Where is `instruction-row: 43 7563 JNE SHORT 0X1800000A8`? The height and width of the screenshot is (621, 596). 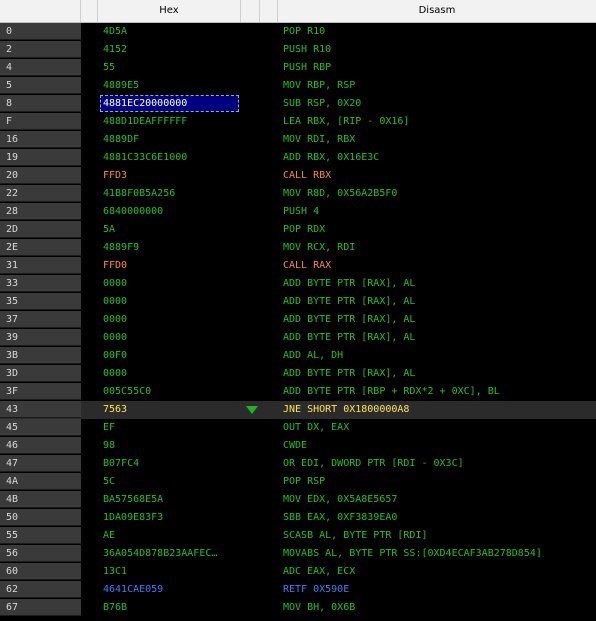 instruction-row: 43 7563 JNE SHORT 0X1800000A8 is located at coordinates (298, 410).